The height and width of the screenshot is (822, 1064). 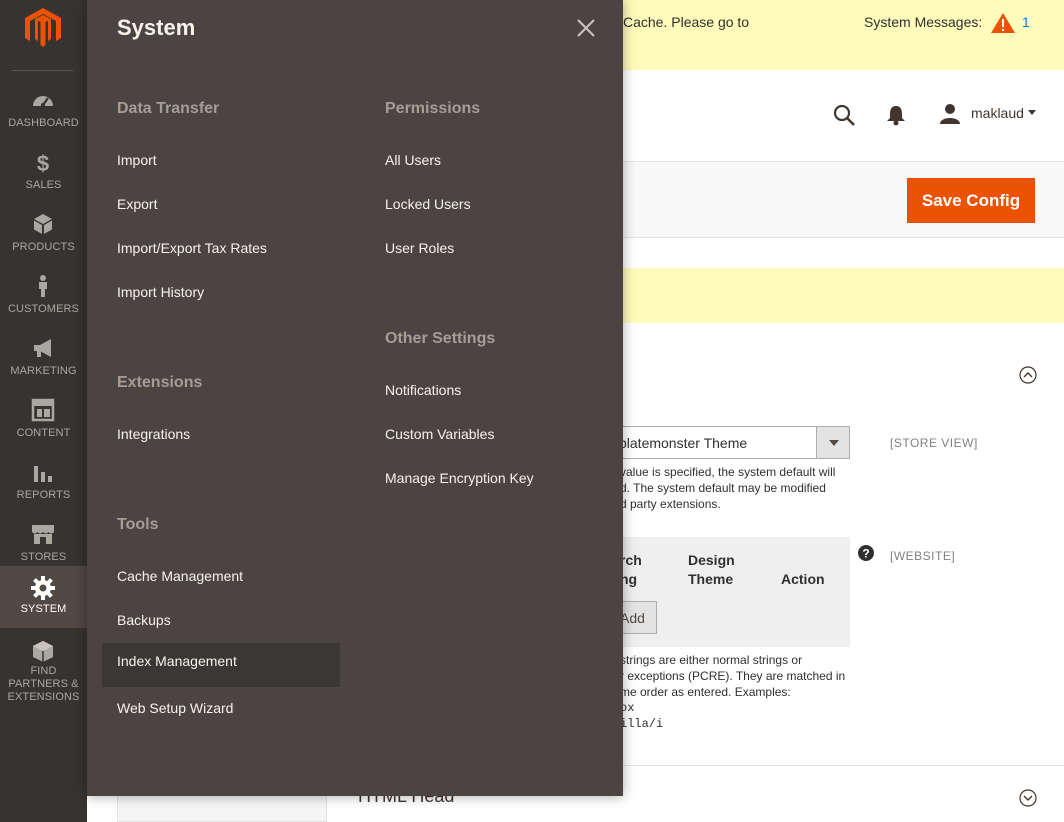 I want to click on submenu-title: System, so click(x=156, y=27).